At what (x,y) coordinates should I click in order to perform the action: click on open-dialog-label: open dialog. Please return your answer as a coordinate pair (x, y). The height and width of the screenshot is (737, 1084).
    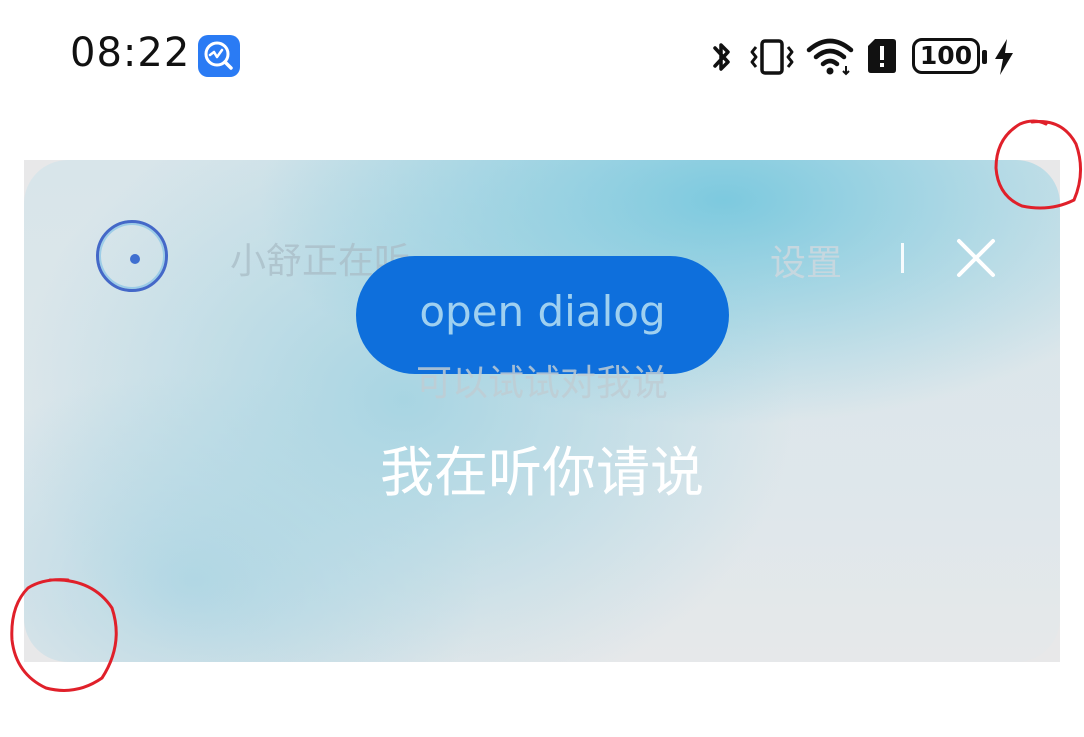
    Looking at the image, I should click on (542, 311).